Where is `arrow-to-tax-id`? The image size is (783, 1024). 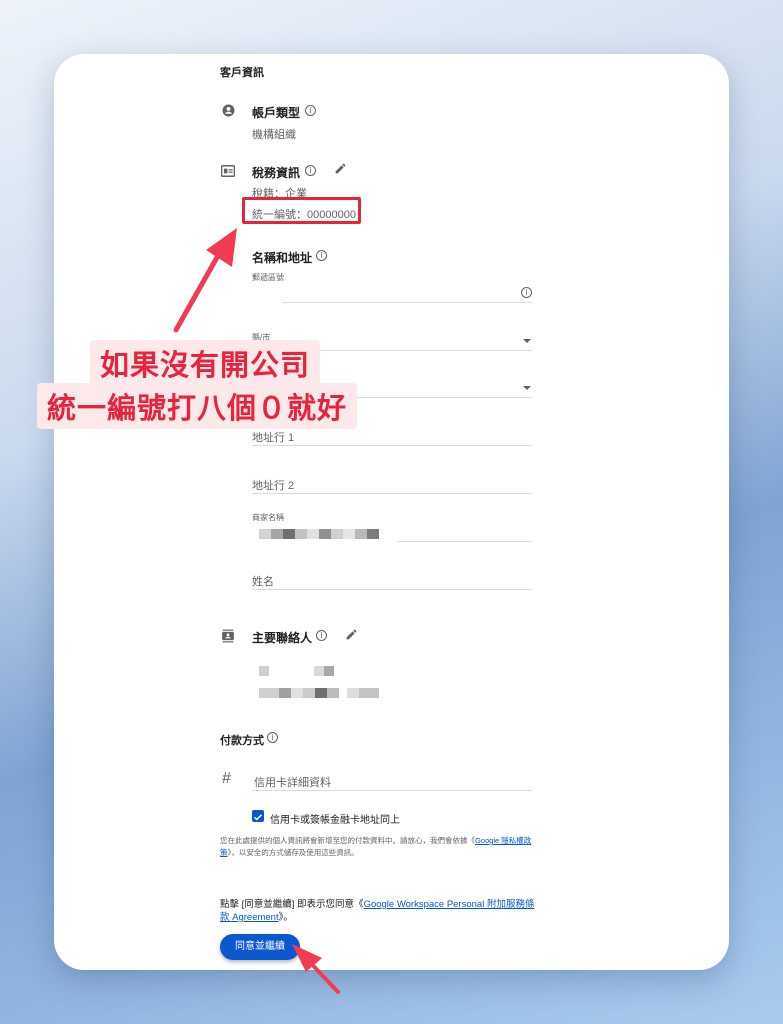
arrow-to-tax-id is located at coordinates (200, 287).